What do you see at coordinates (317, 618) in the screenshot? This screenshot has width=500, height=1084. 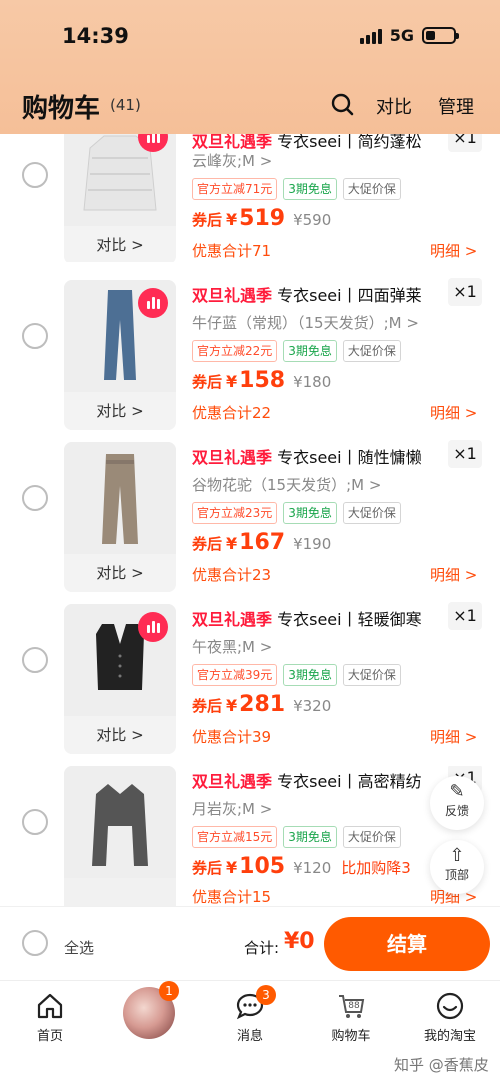 I see `product-title: 双旦礼遇季 专衣seei丨轻暖御寒` at bounding box center [317, 618].